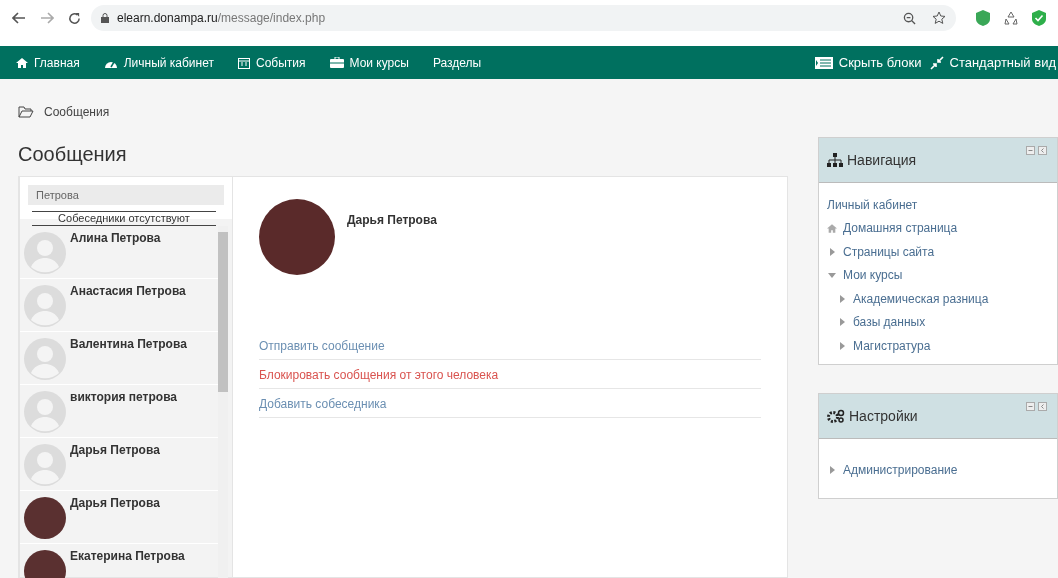 This screenshot has height=578, width=1058. Describe the element at coordinates (323, 404) in the screenshot. I see `action-link: Добавить собеседника` at that location.